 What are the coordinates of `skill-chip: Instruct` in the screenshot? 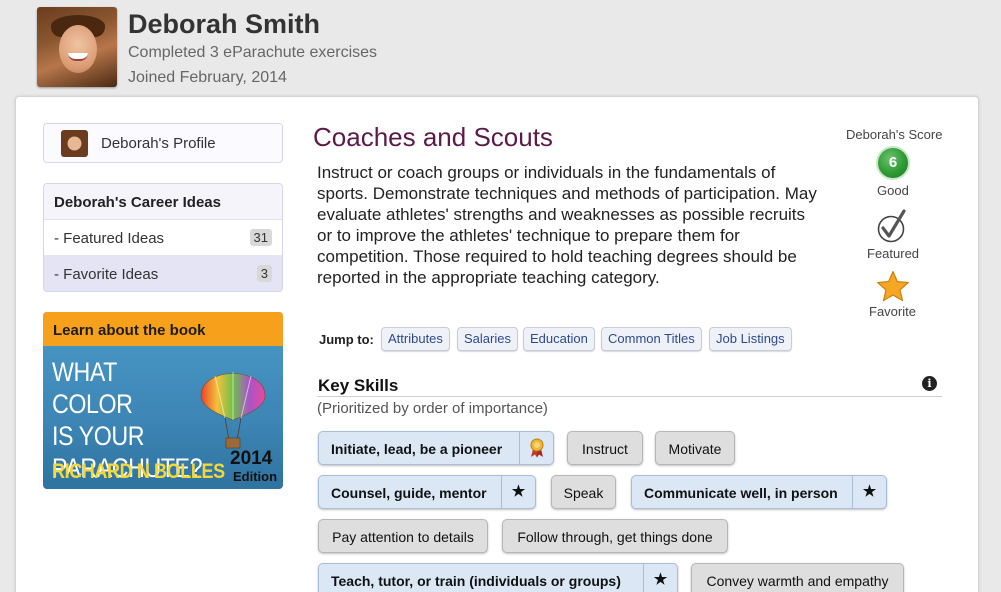 It's located at (605, 448).